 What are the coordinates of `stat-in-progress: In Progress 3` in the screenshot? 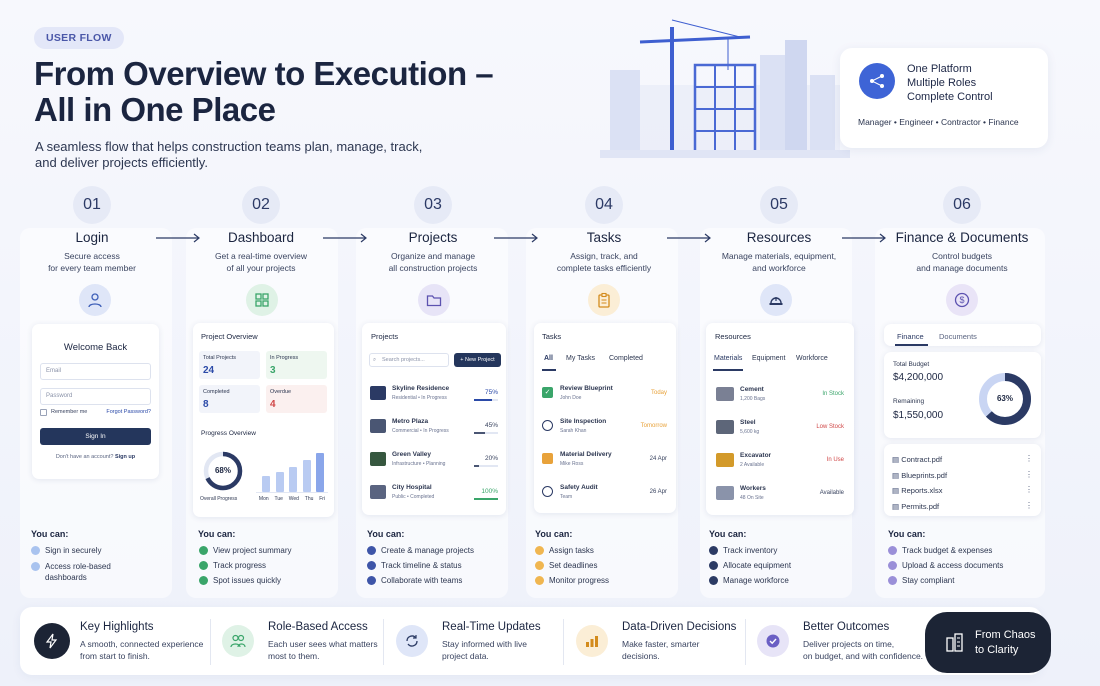 It's located at (296, 365).